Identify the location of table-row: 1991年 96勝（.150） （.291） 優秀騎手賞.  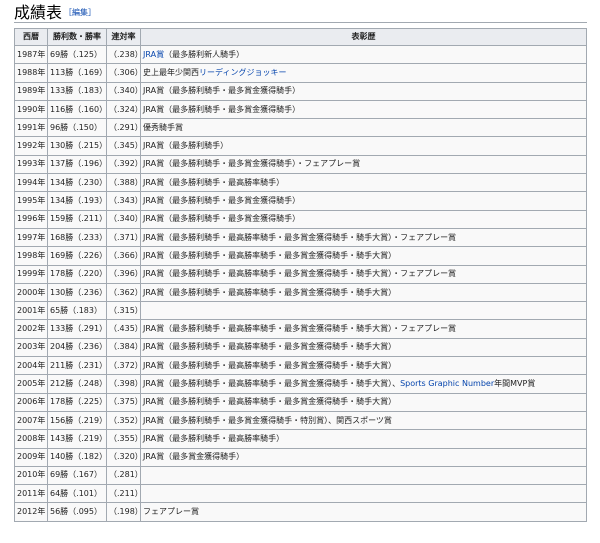
(300, 128).